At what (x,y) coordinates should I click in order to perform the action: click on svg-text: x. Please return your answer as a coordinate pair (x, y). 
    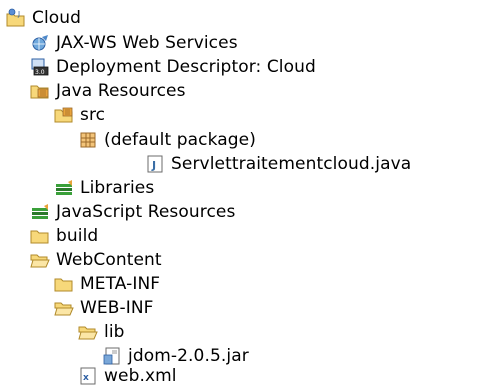
    Looking at the image, I should click on (86, 378).